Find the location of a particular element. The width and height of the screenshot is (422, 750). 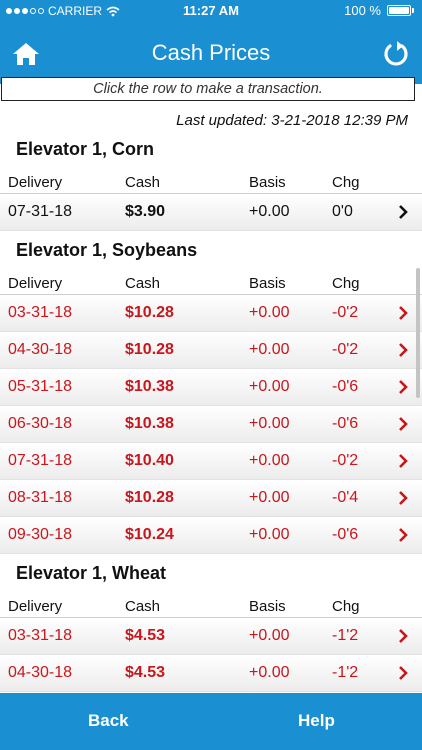

row-cash: $3.90 is located at coordinates (145, 211).